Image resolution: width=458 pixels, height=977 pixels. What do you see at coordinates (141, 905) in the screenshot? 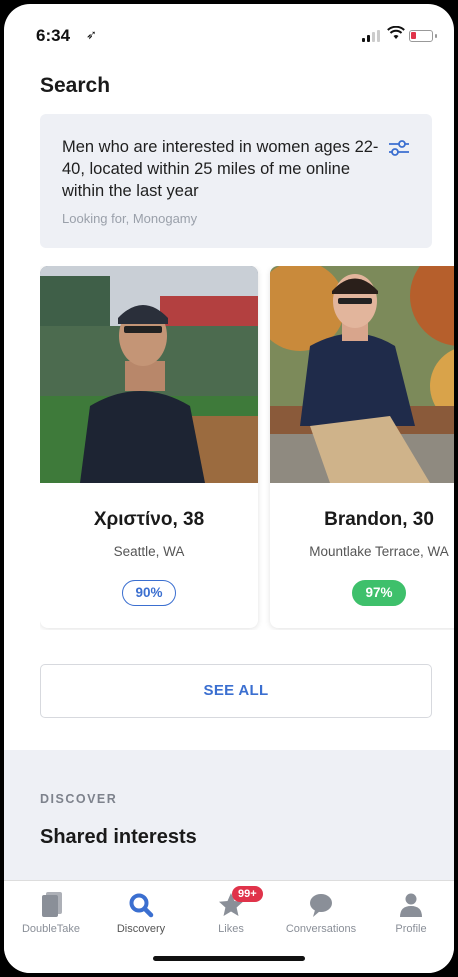
I see `search-icon` at bounding box center [141, 905].